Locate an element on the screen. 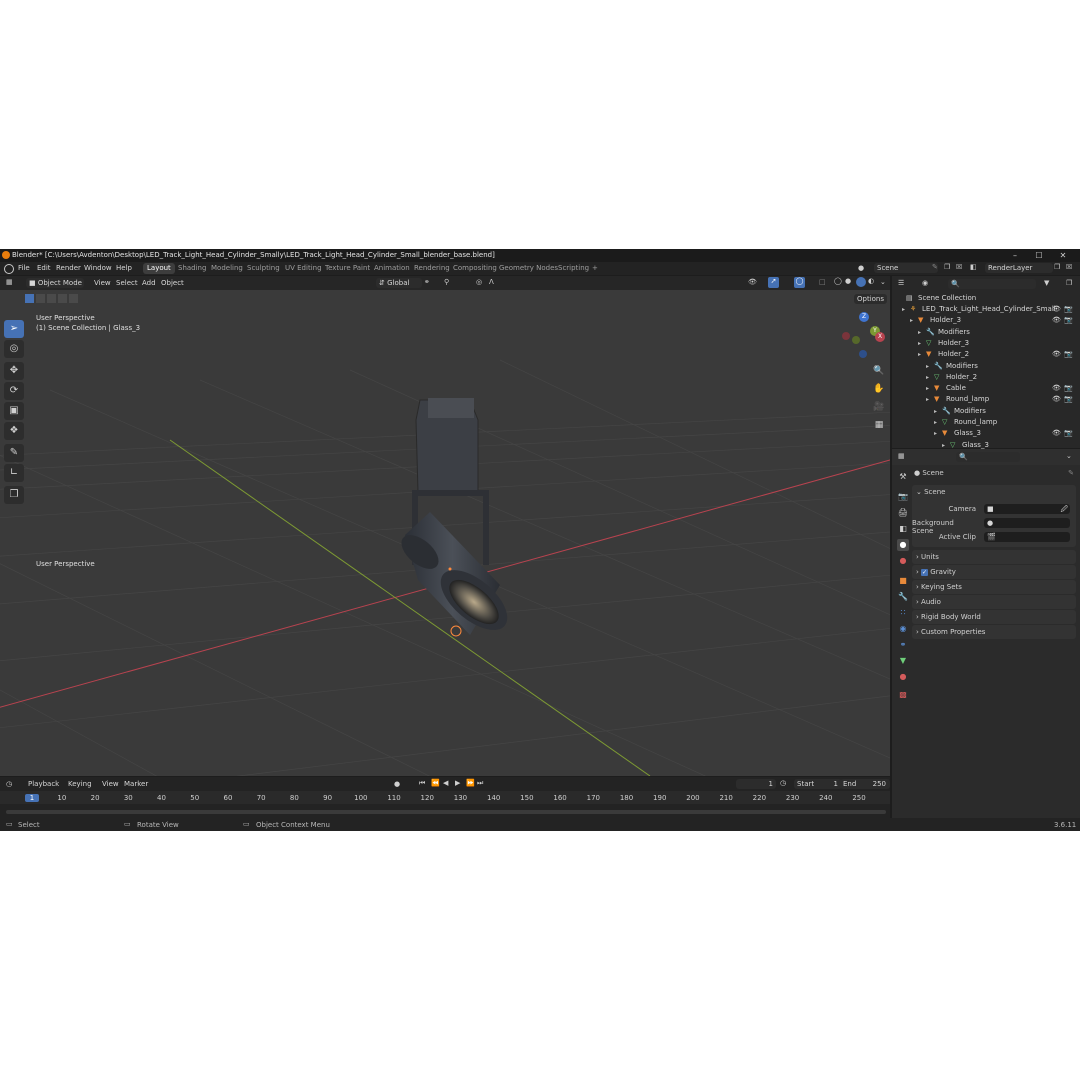 The image size is (1080, 1080). rotate-tool: ⟳ is located at coordinates (14, 391).